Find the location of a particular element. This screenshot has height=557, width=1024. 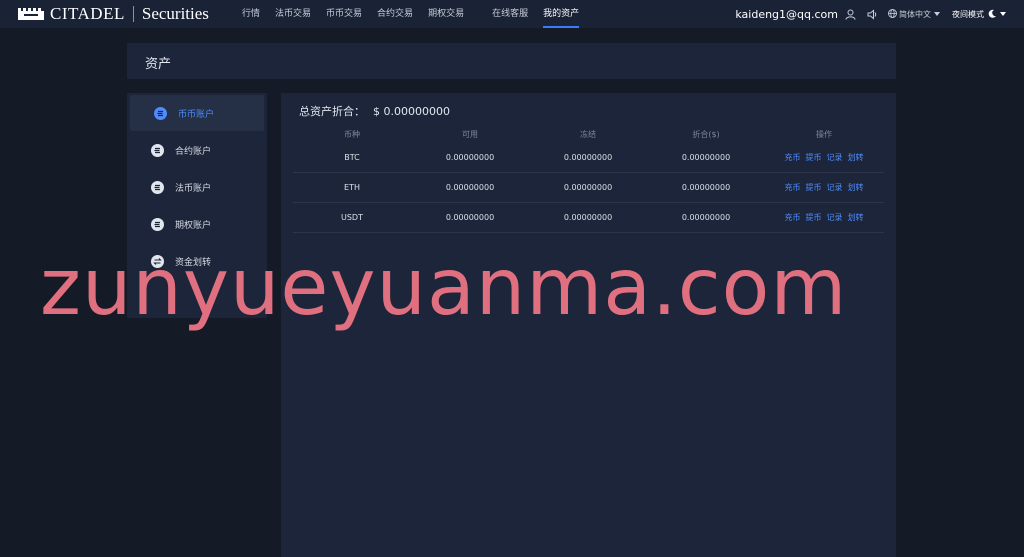

nav-fiat-trading: 法币交易 is located at coordinates (293, 14).